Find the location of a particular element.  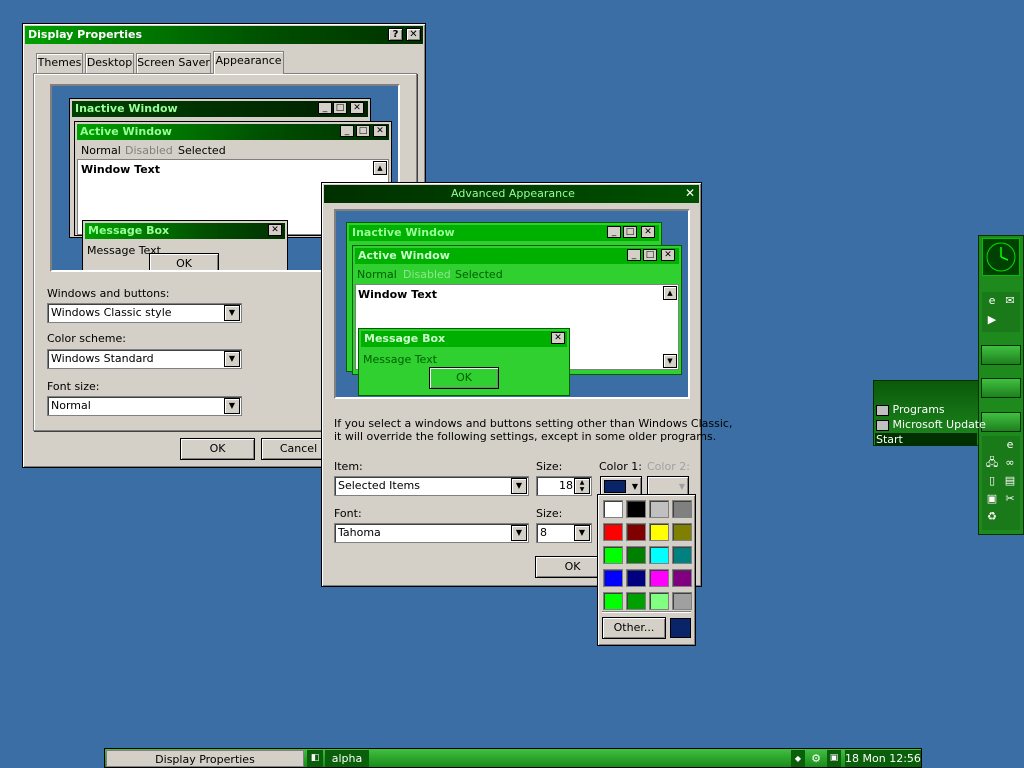

dock-tray: e 🖧 ∞ ▯ ▤ ▣ ✂ ♻ is located at coordinates (1001, 483).